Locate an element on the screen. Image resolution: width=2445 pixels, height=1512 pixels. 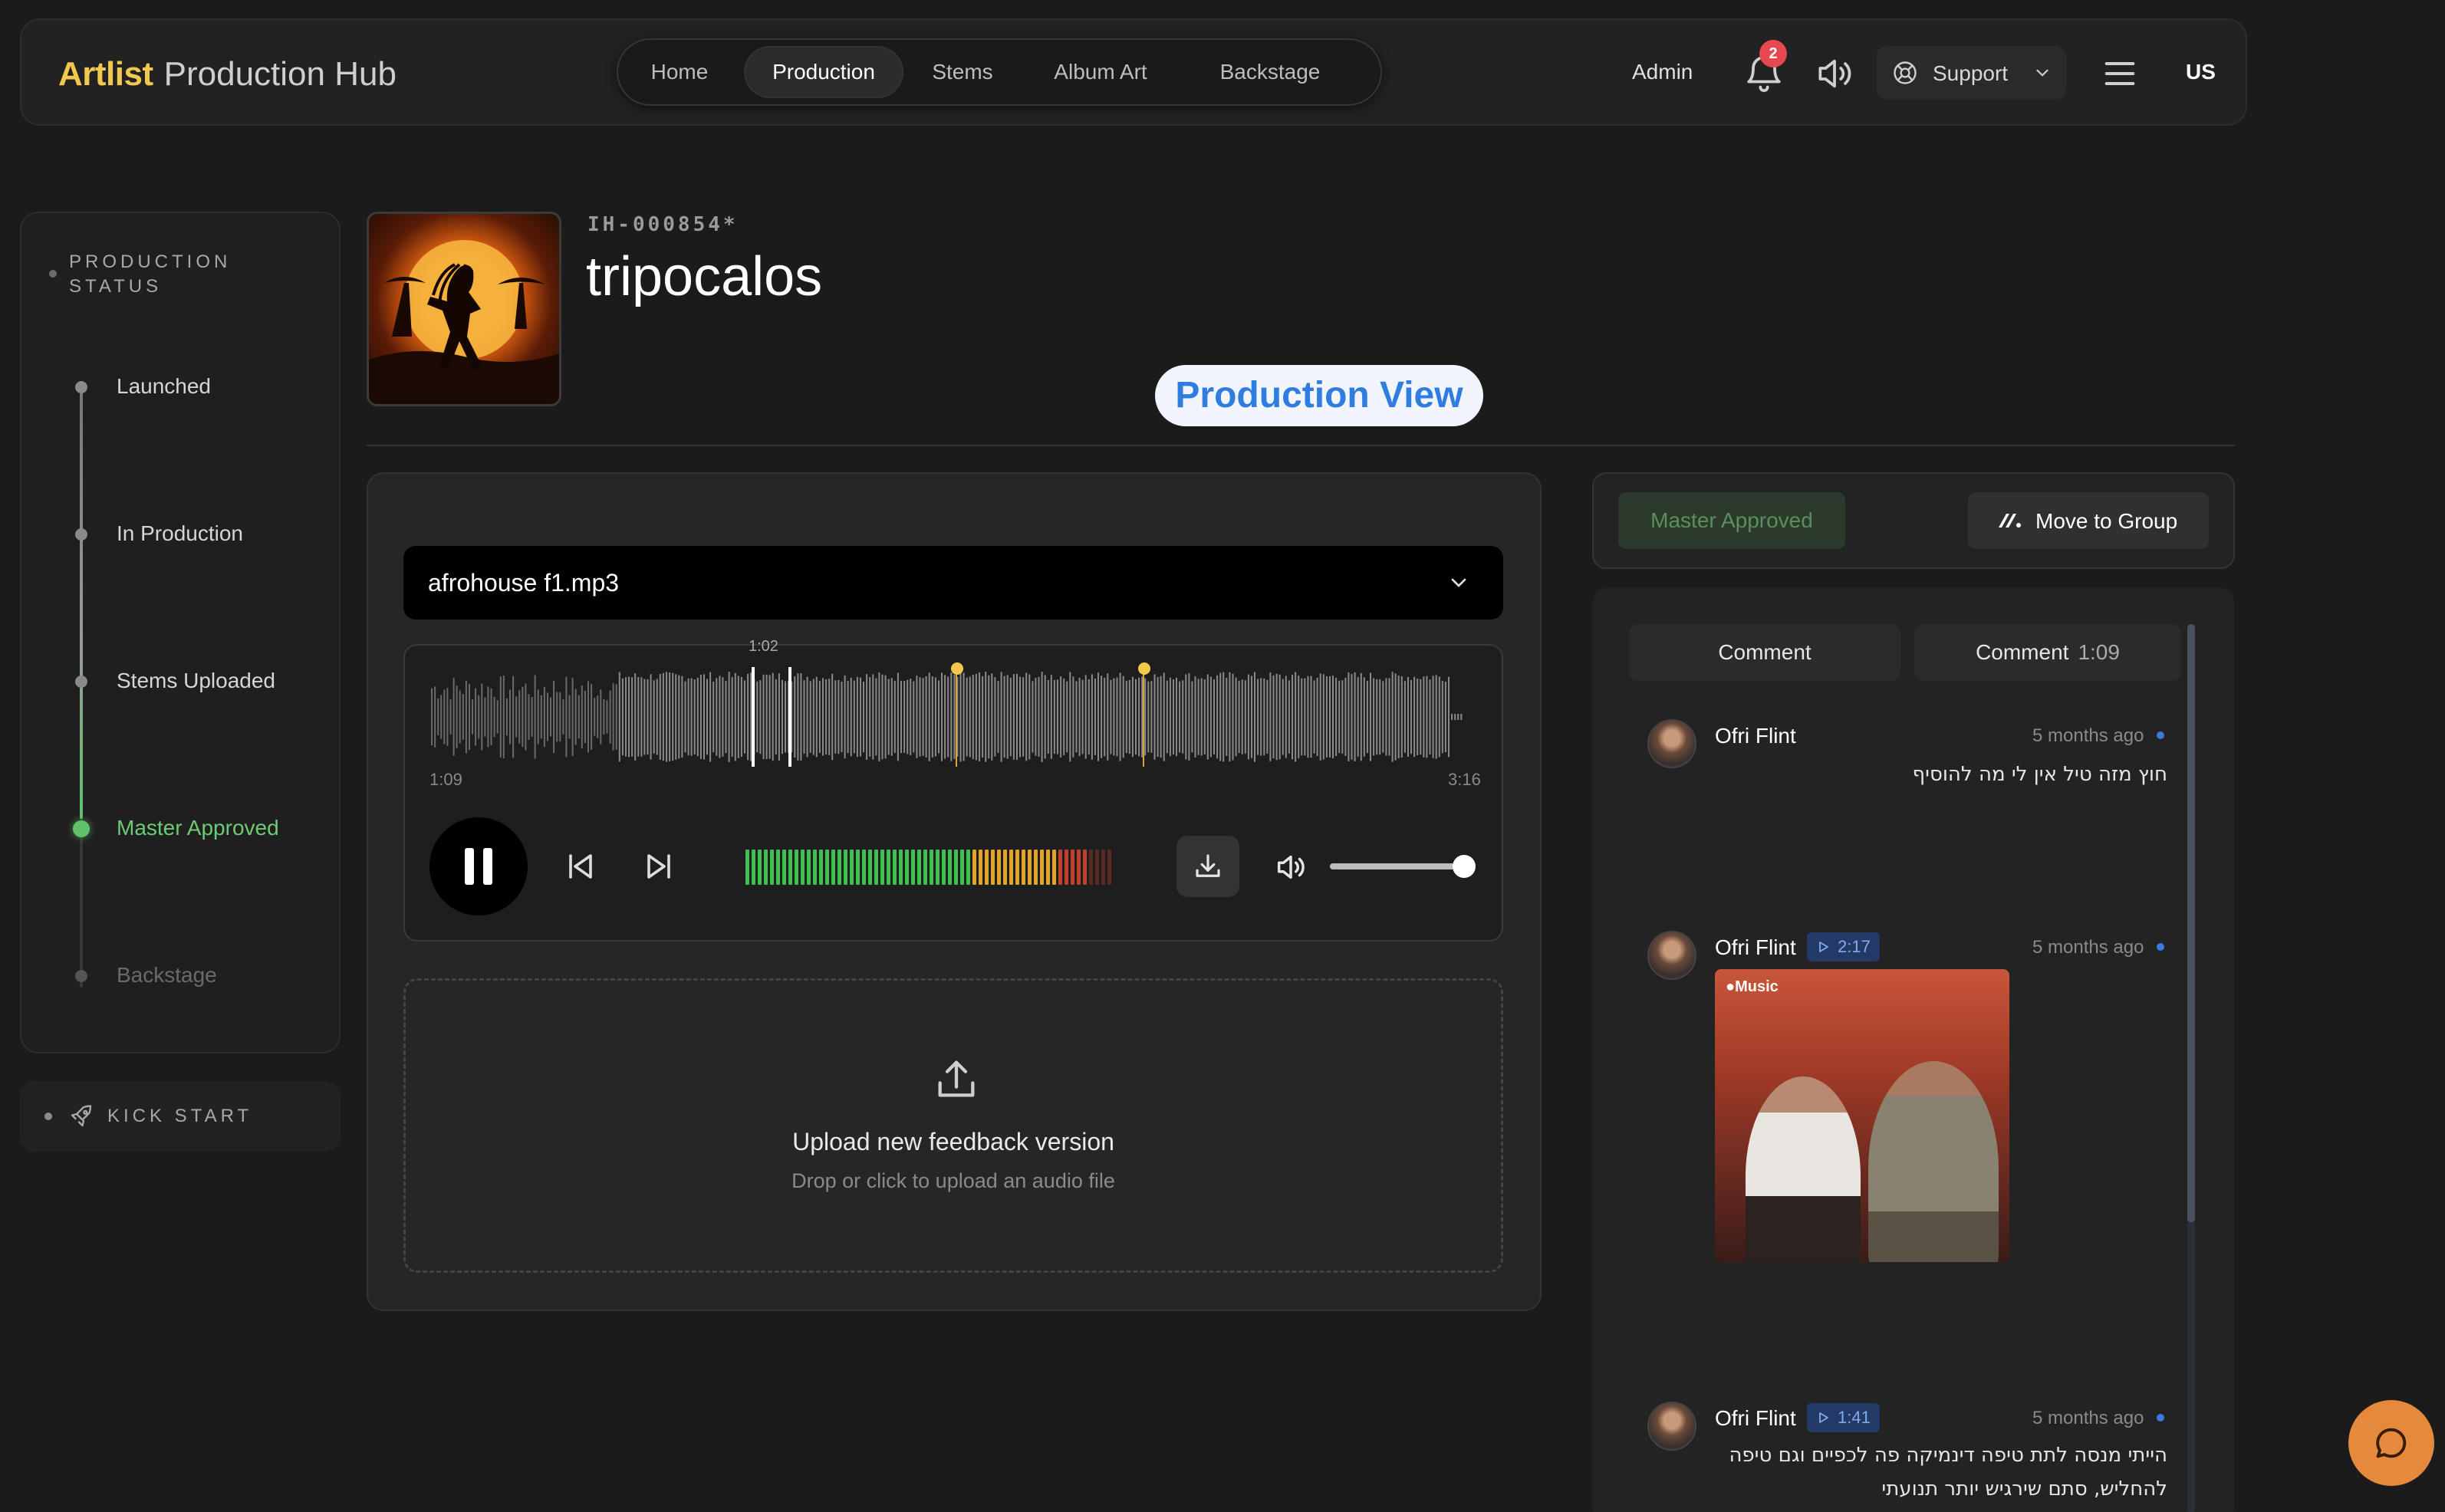
move-to-group-button: Move to Group is located at coordinates (2088, 520).